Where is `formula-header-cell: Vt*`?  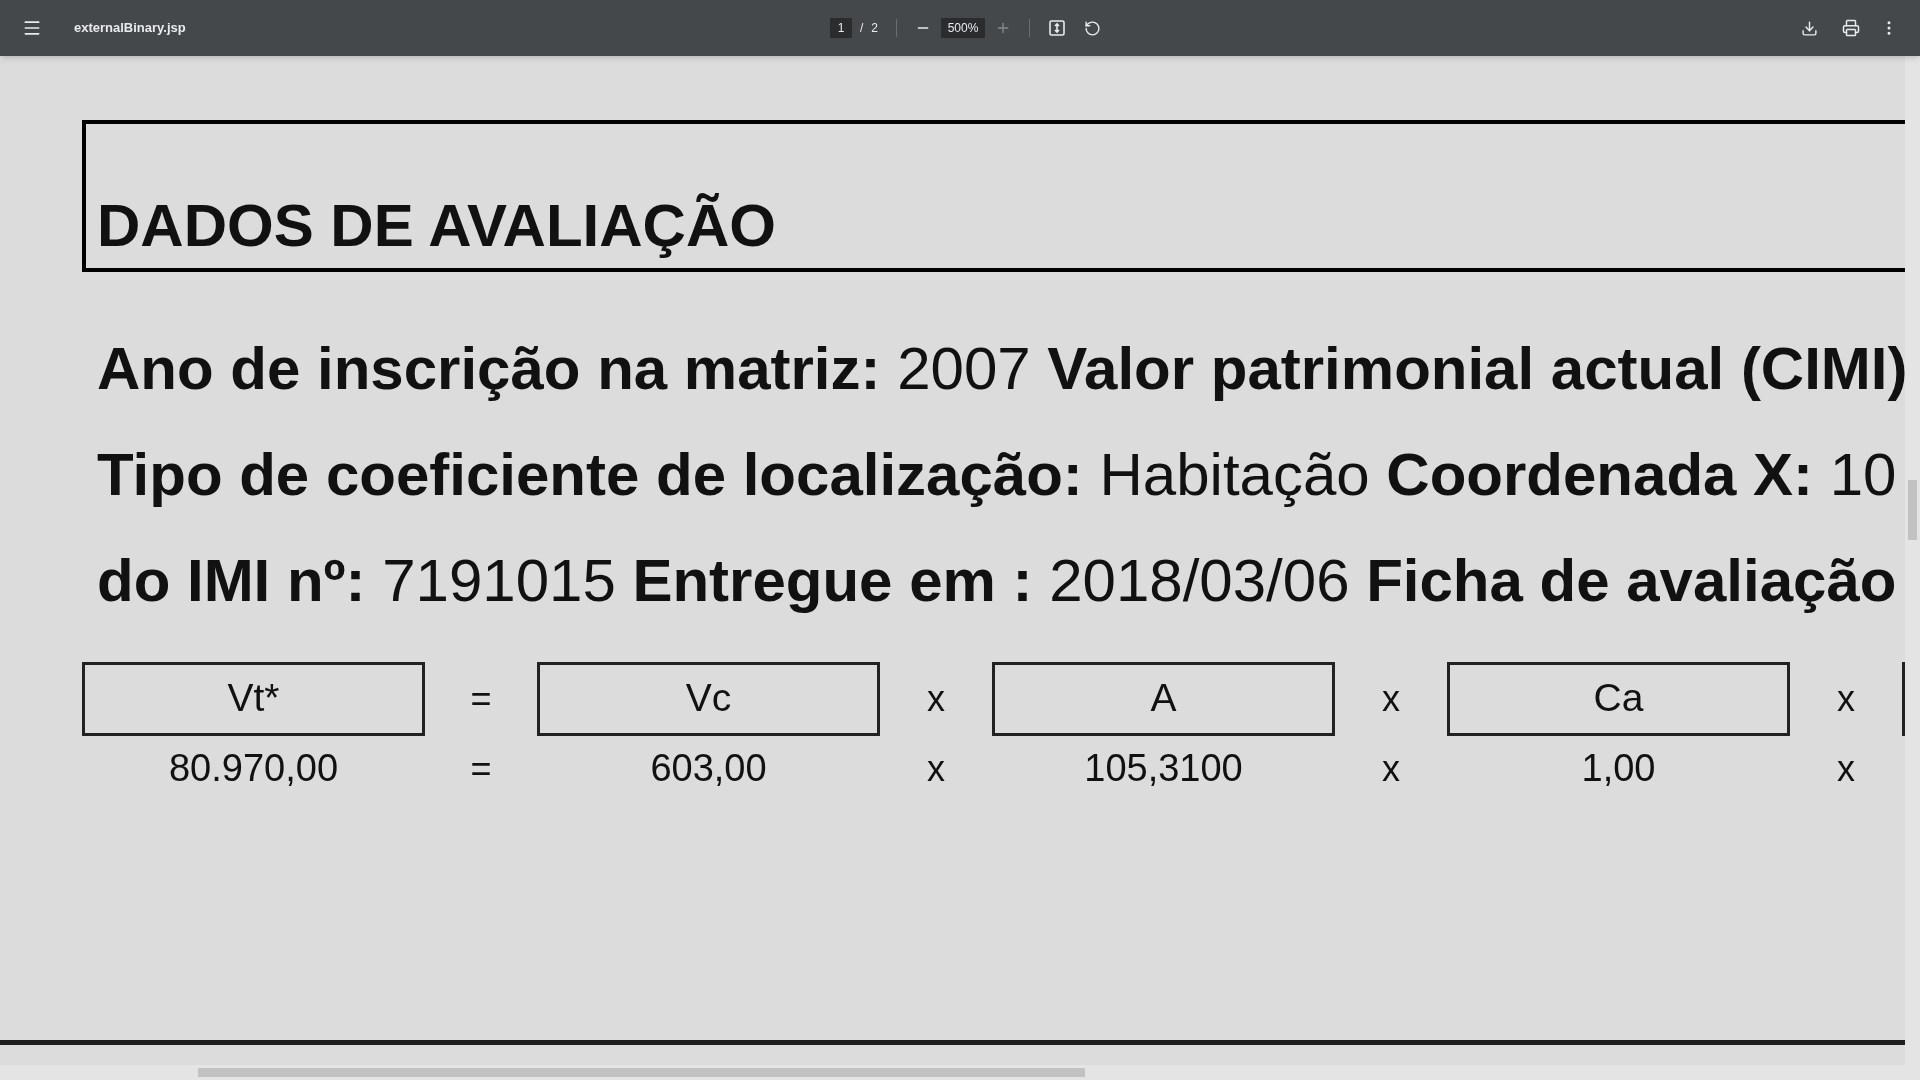 formula-header-cell: Vt* is located at coordinates (253, 699).